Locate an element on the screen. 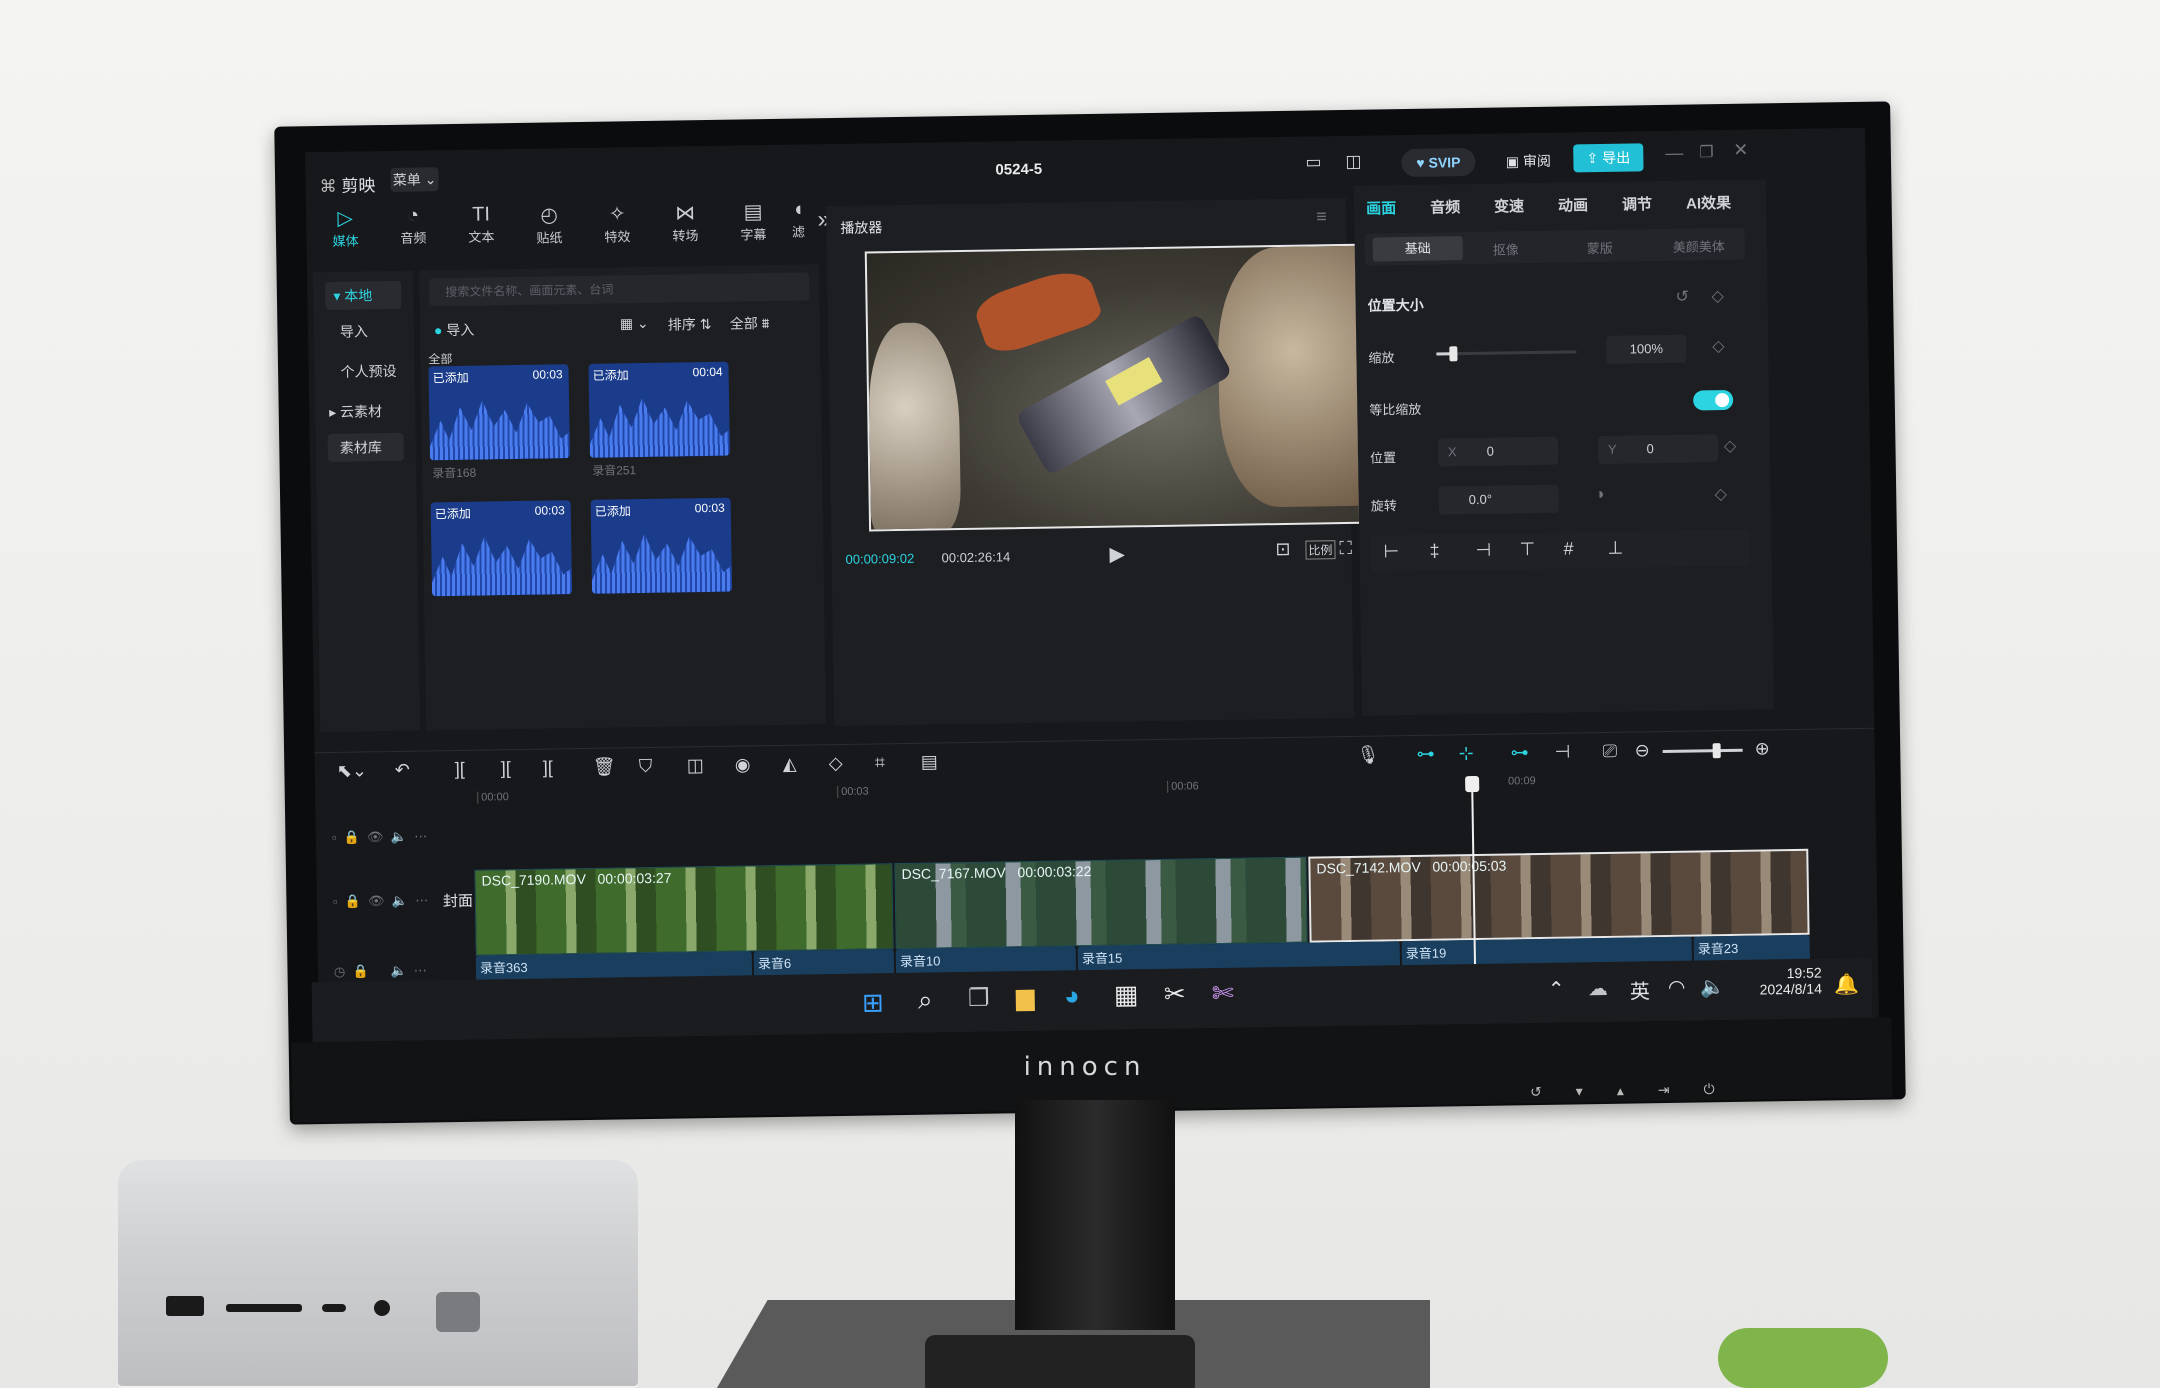 Image resolution: width=2160 pixels, height=1388 pixels. fit-screen-icon: ⊡ is located at coordinates (1282, 549).